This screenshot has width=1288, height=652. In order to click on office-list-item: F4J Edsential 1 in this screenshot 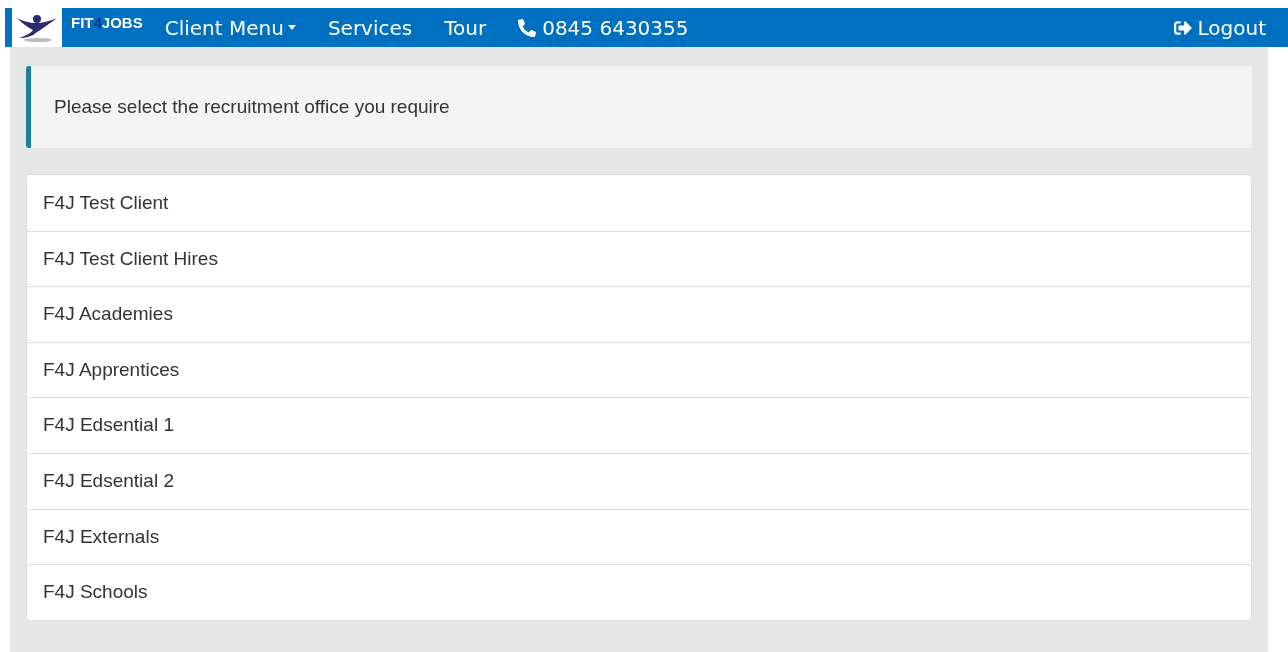, I will do `click(639, 425)`.